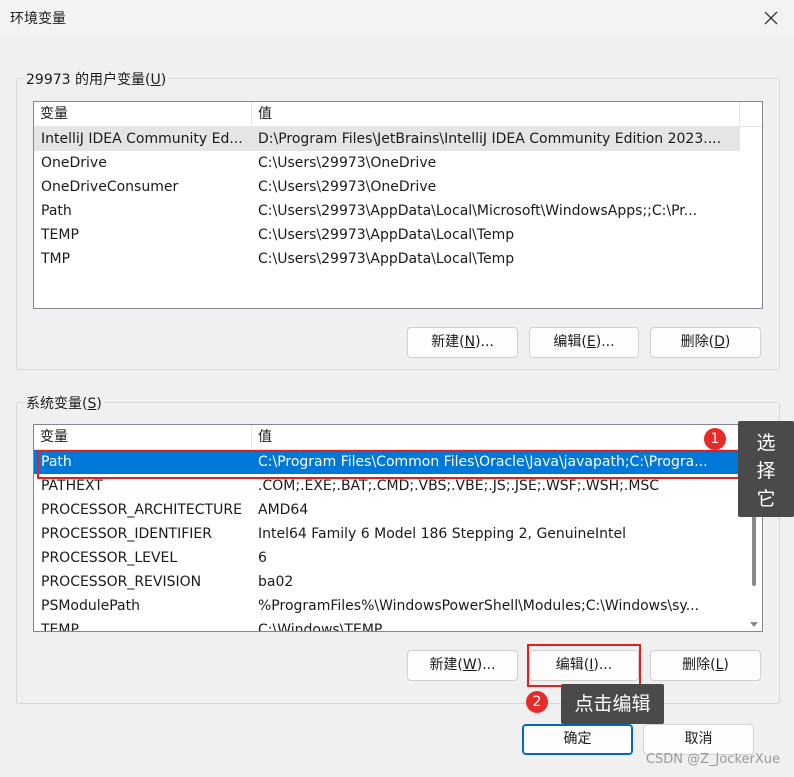  I want to click on variable-name-cell: PROCESSOR_ARCHITECTURE, so click(141, 510).